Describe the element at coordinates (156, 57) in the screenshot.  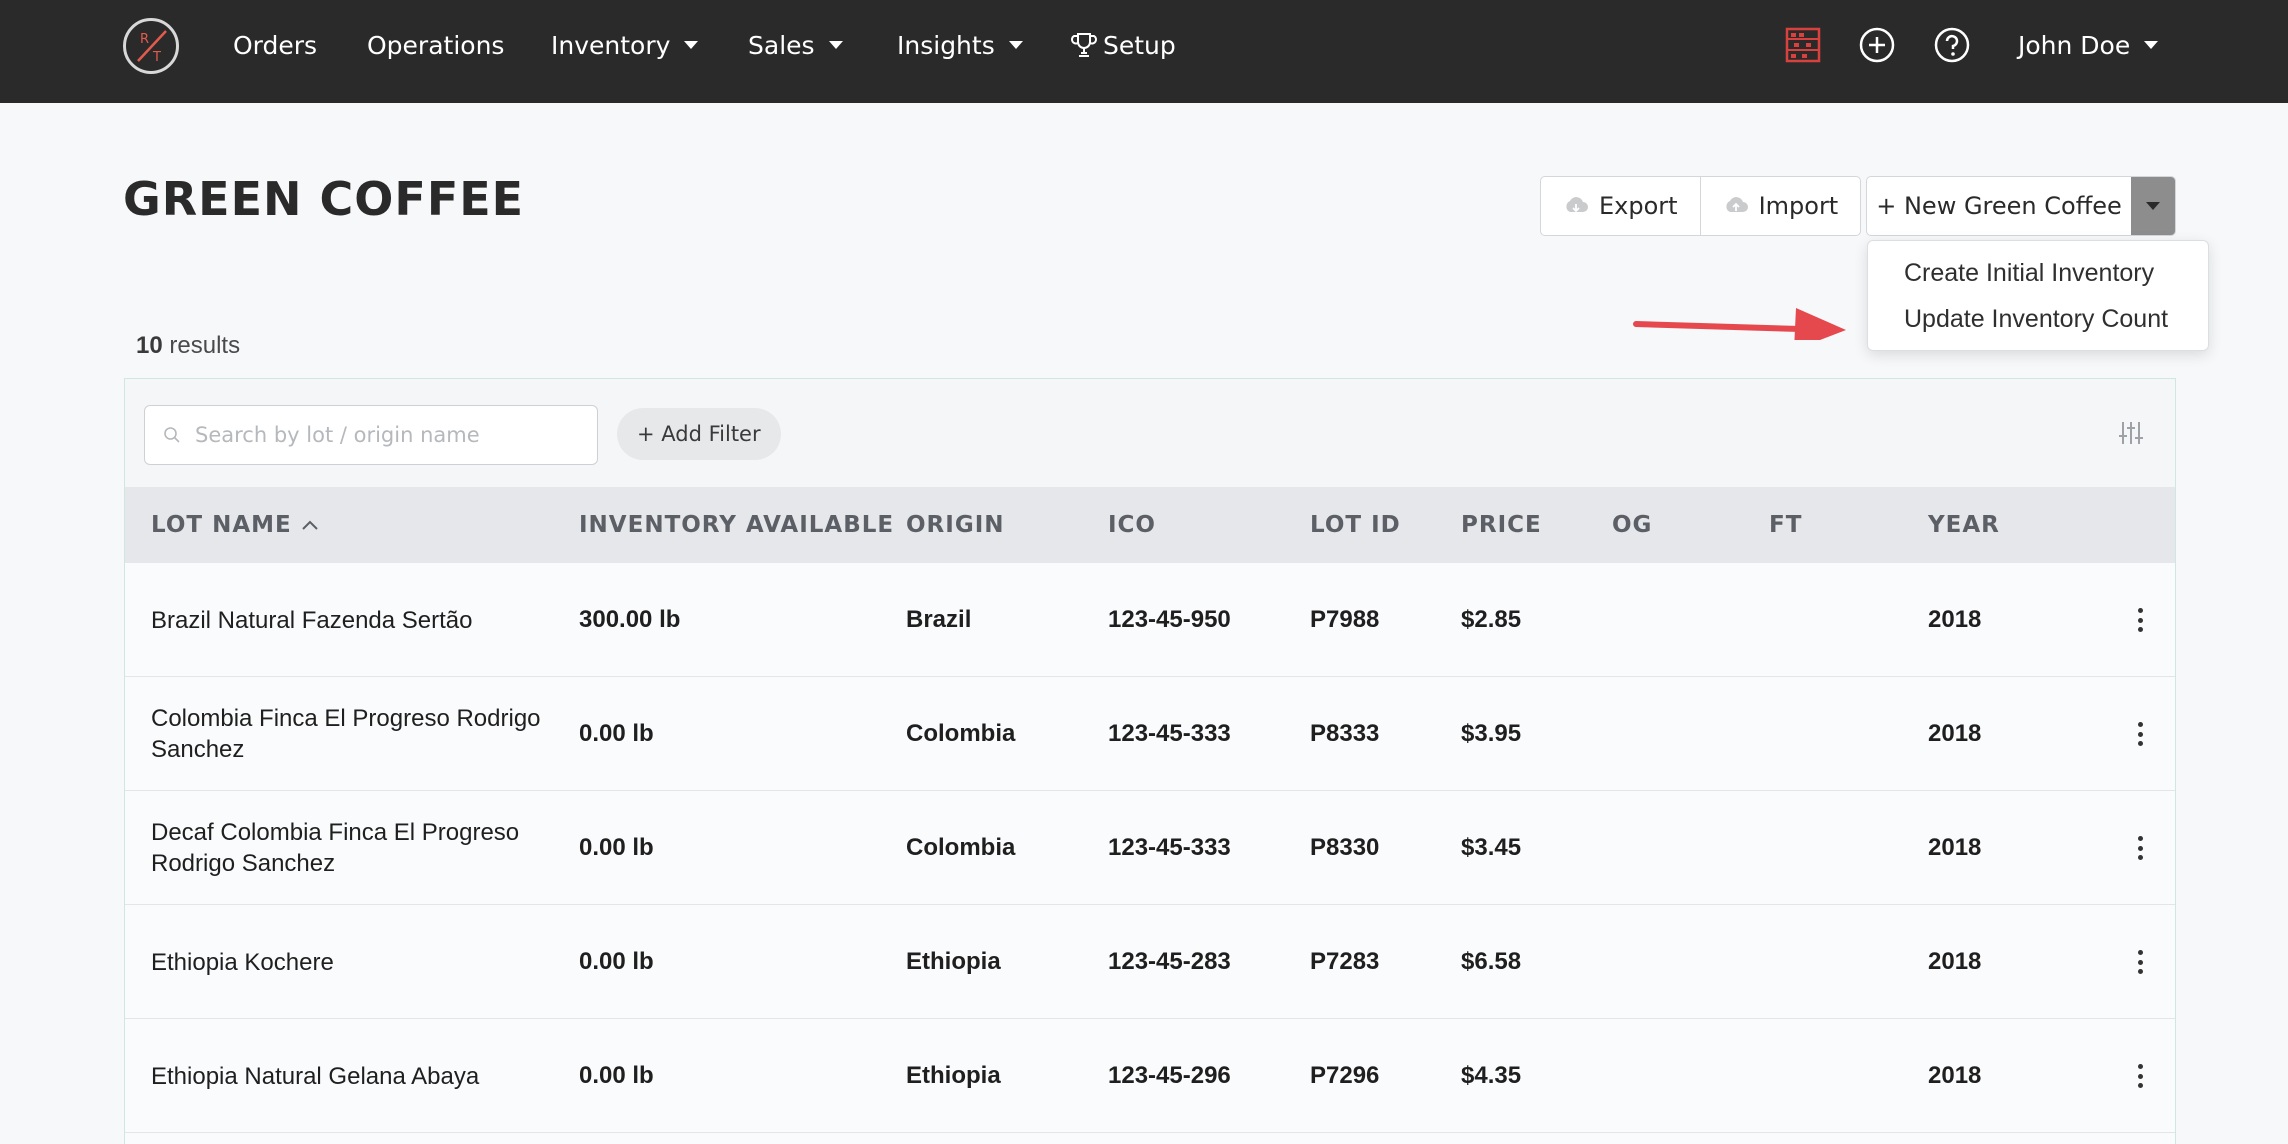
I see `logo-letter-t: T` at that location.